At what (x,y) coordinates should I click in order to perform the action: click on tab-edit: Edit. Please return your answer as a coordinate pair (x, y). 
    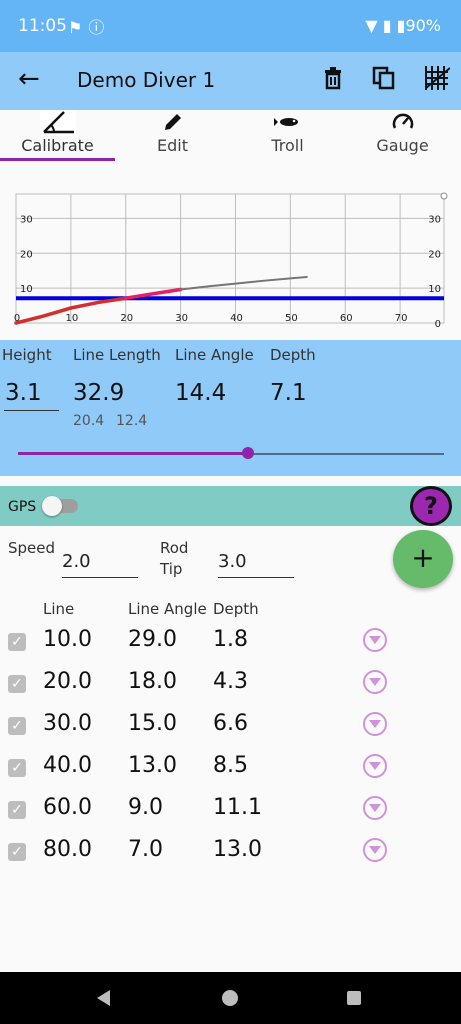
    Looking at the image, I should click on (172, 136).